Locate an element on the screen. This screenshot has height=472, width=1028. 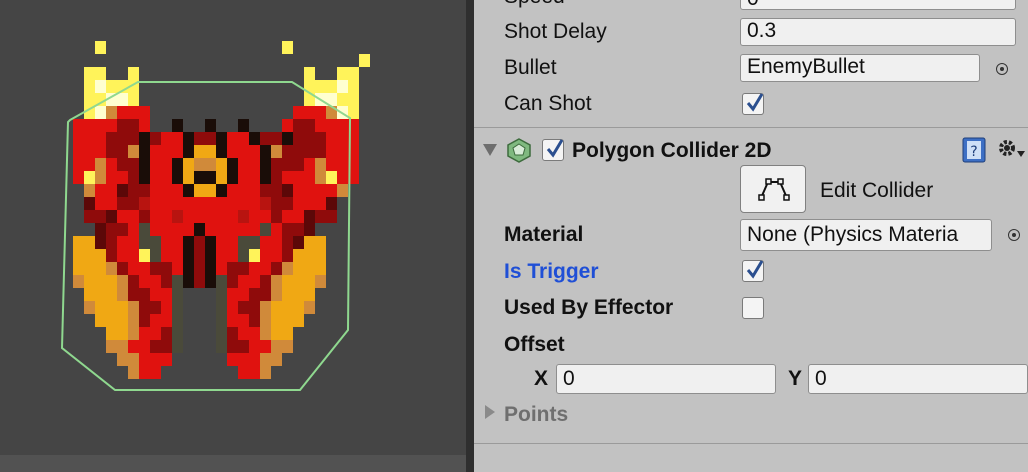
edit-collider-button is located at coordinates (773, 189).